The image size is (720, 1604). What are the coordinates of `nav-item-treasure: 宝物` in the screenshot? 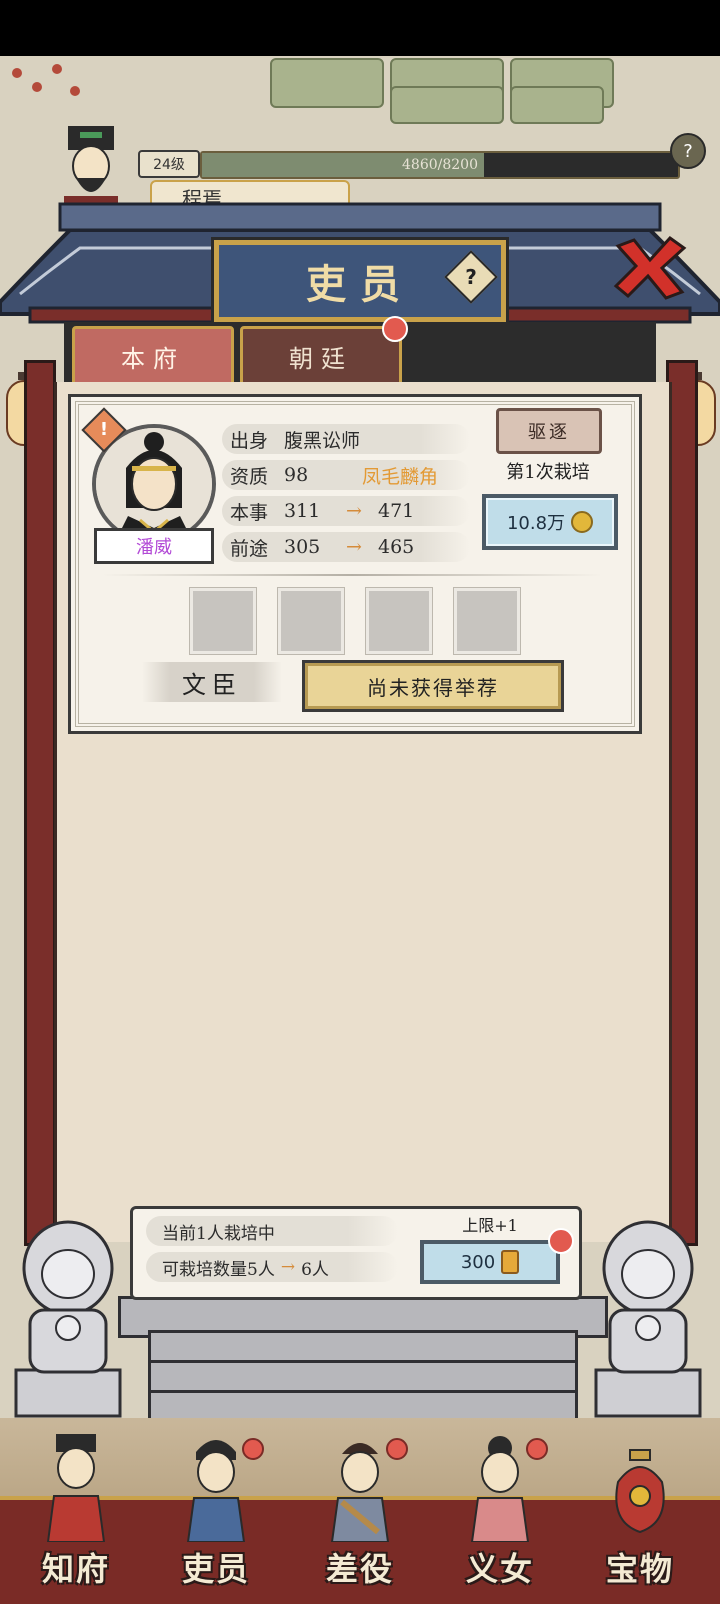 It's located at (640, 1509).